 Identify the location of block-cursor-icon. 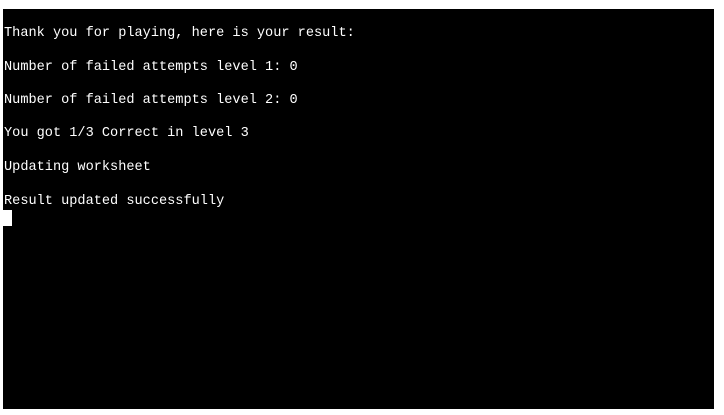
(7, 218).